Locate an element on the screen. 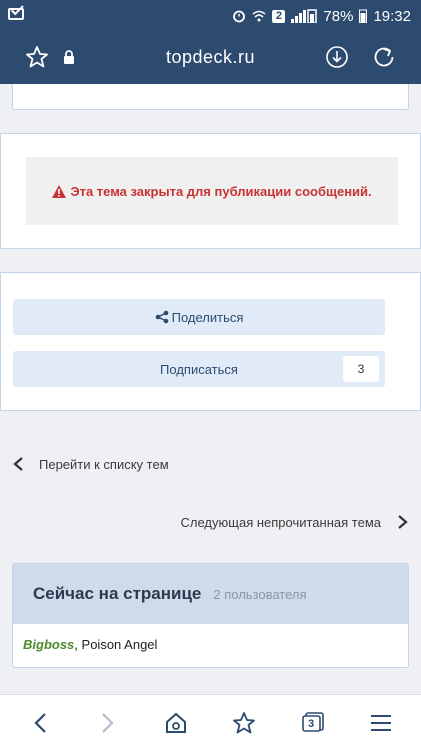 The width and height of the screenshot is (421, 751). home-icon is located at coordinates (176, 723).